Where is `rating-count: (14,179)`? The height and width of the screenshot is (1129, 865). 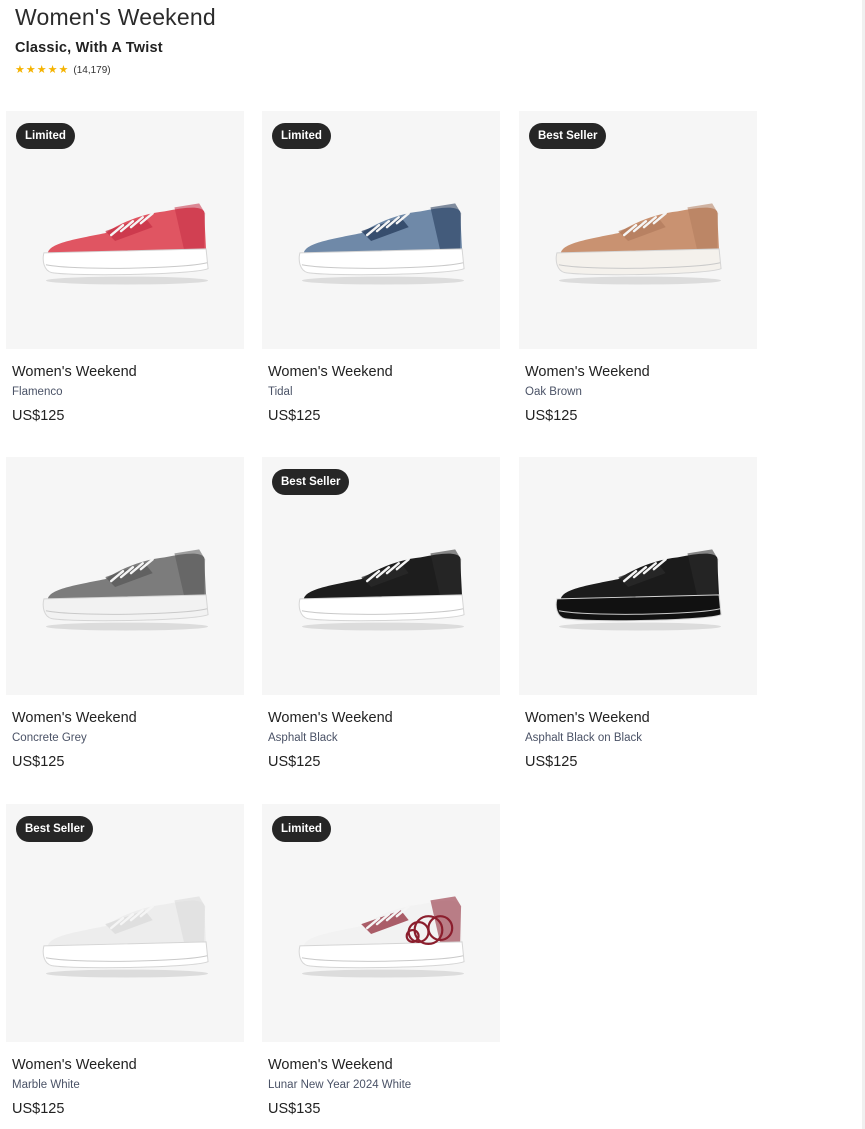
rating-count: (14,179) is located at coordinates (92, 70).